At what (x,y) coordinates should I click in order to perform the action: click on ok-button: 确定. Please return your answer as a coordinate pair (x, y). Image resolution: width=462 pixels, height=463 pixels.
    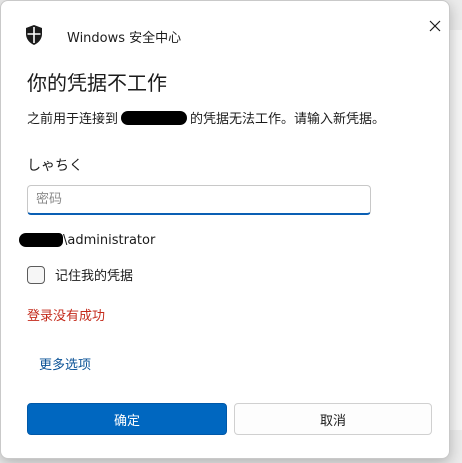
    Looking at the image, I should click on (127, 419).